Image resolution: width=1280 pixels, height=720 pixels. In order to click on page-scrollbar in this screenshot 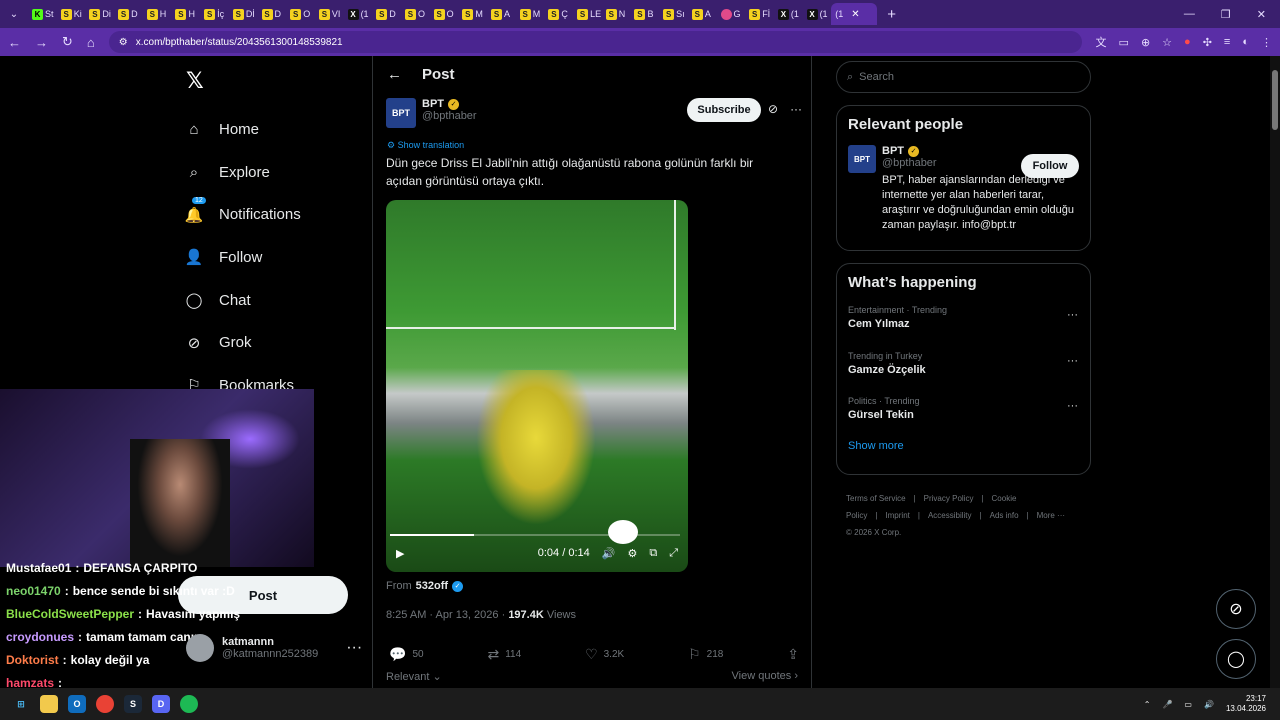, I will do `click(1275, 372)`.